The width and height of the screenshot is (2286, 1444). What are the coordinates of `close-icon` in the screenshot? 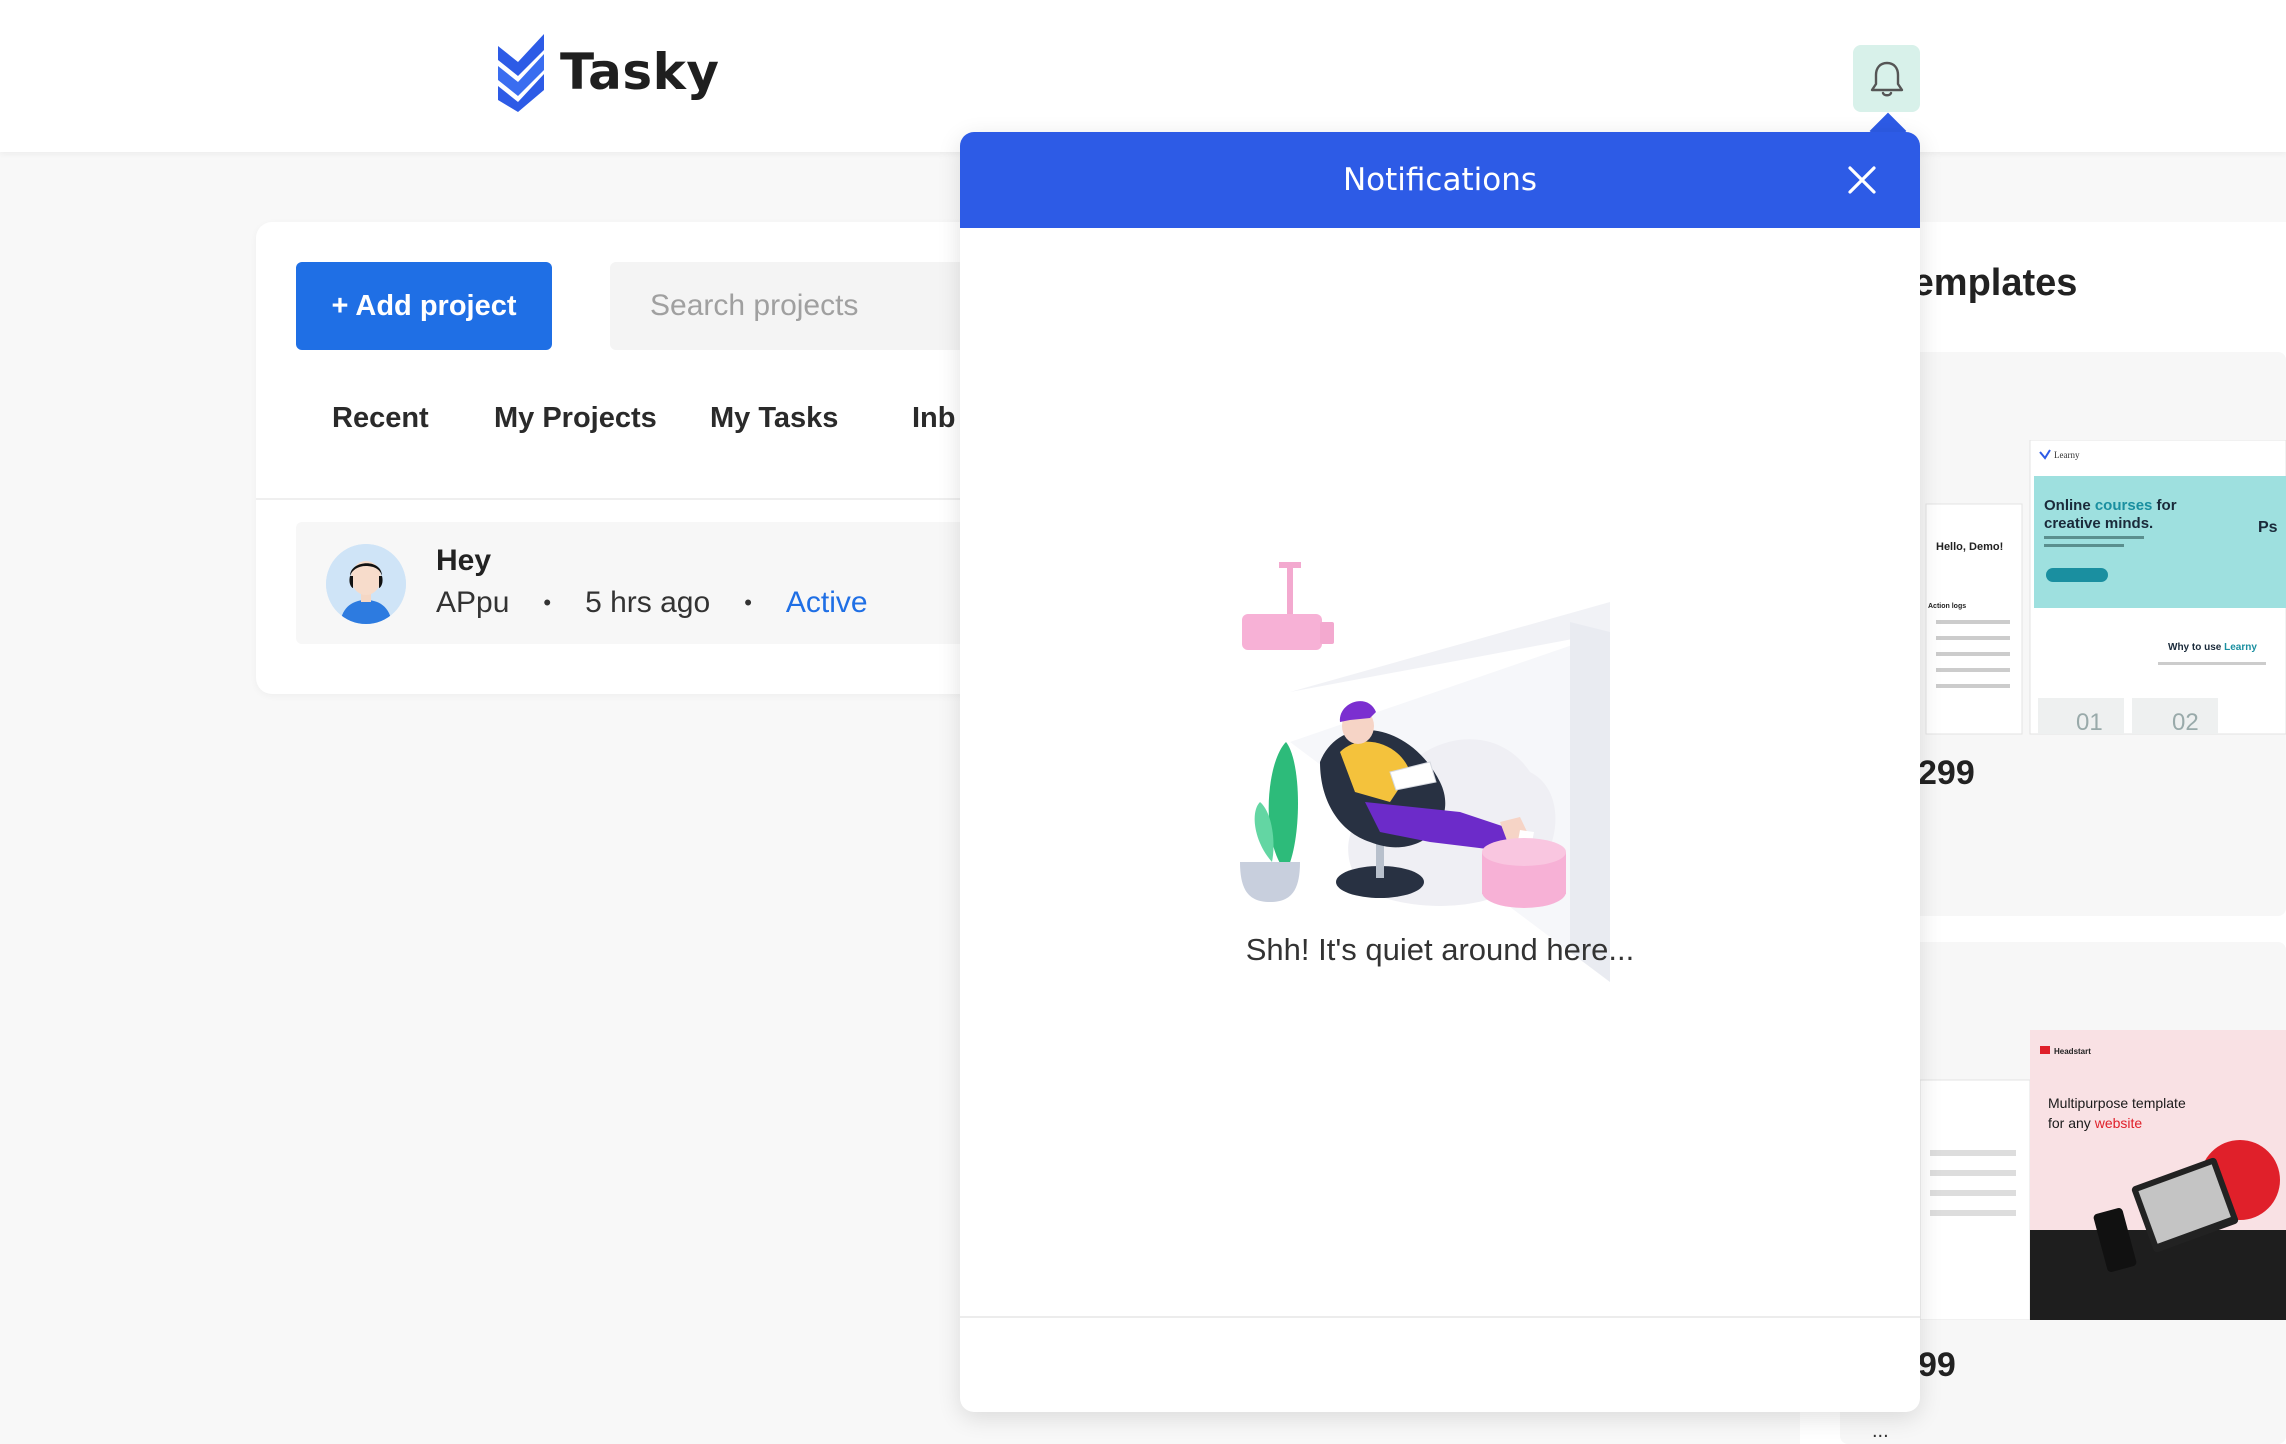 It's located at (1862, 180).